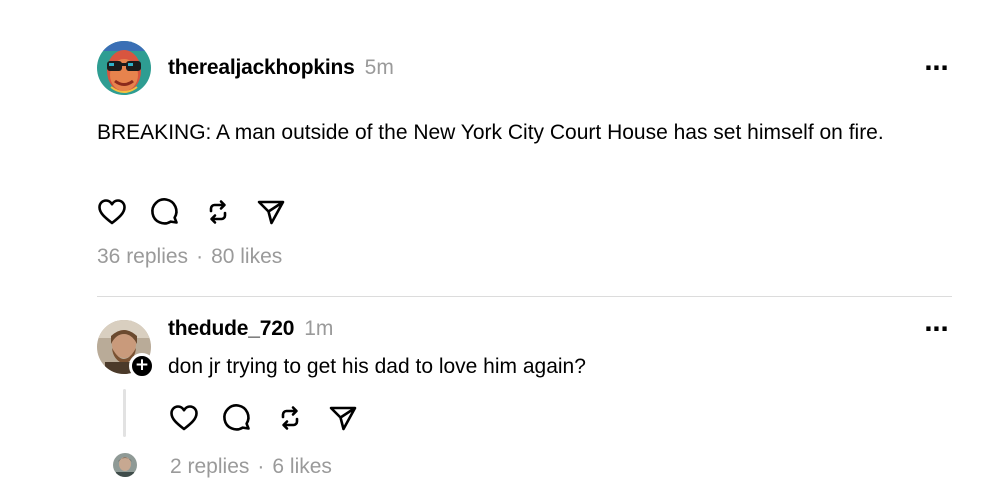 This screenshot has height=504, width=1000. Describe the element at coordinates (261, 68) in the screenshot. I see `username: therealjackhopkins` at that location.